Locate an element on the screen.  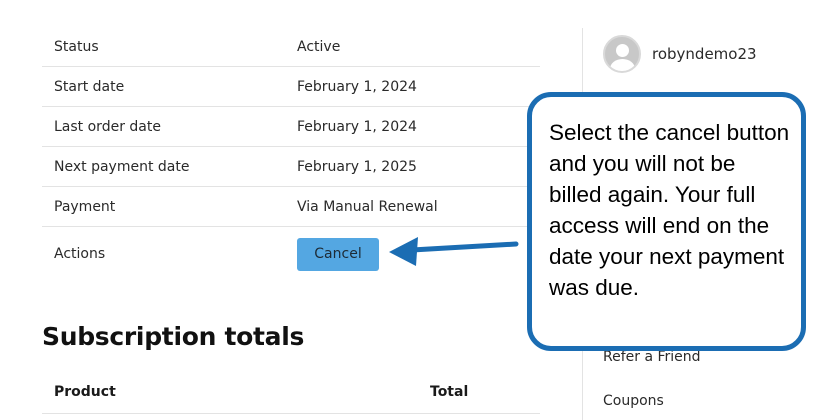
avatar-icon is located at coordinates (622, 54).